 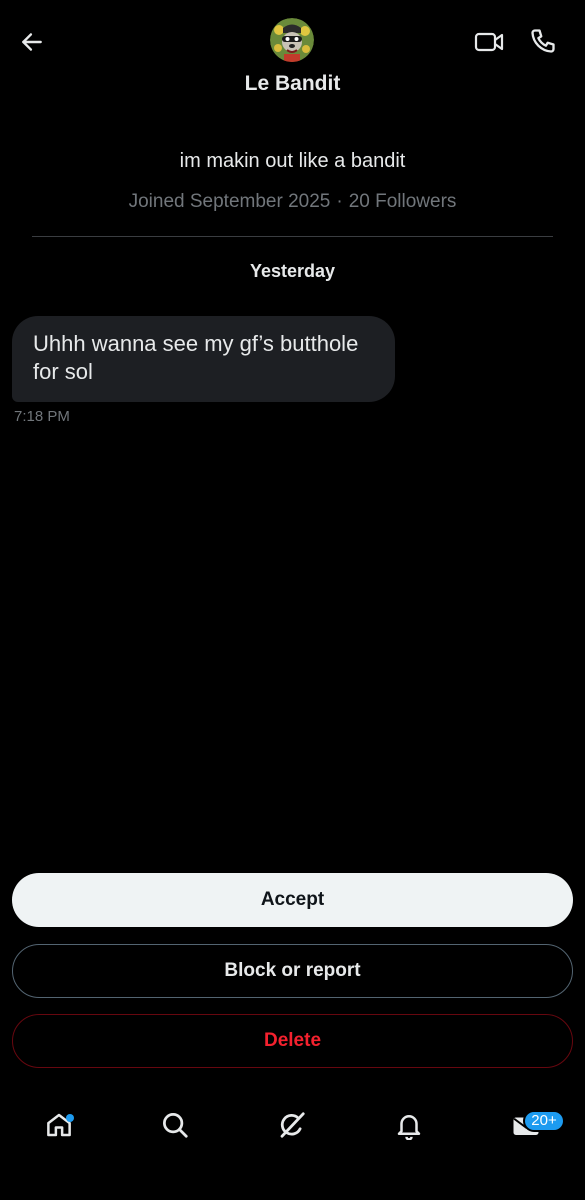 I want to click on bell-icon, so click(x=409, y=1127).